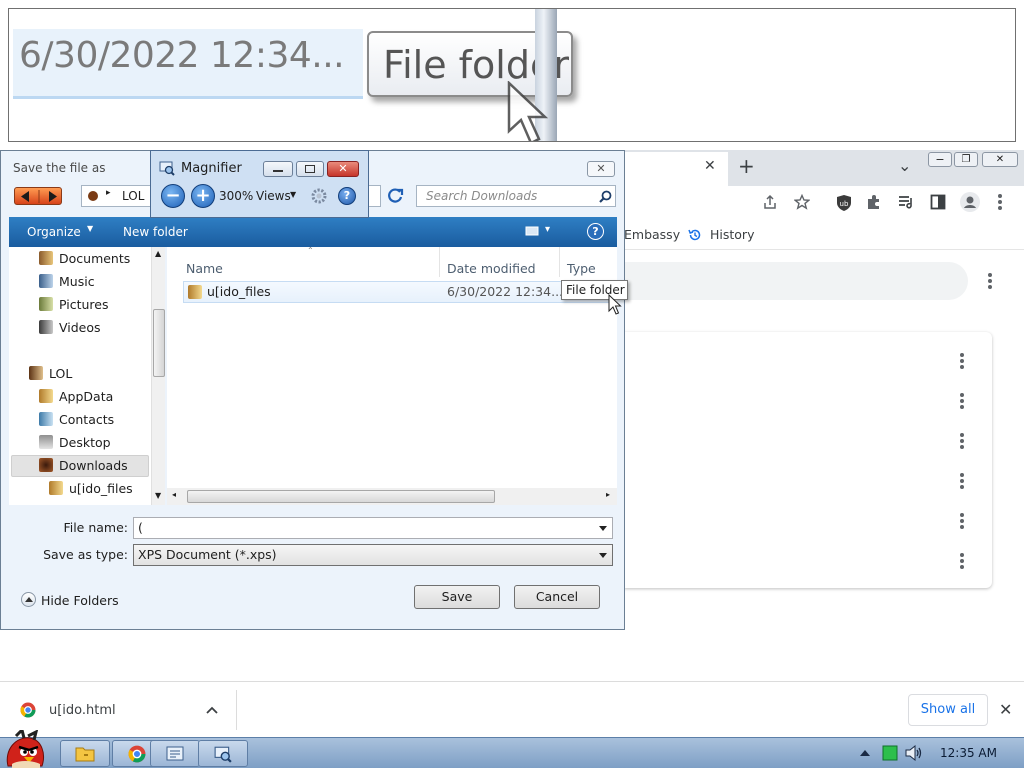 This screenshot has height=770, width=1024. What do you see at coordinates (95, 527) in the screenshot?
I see `file-name-label: File name:` at bounding box center [95, 527].